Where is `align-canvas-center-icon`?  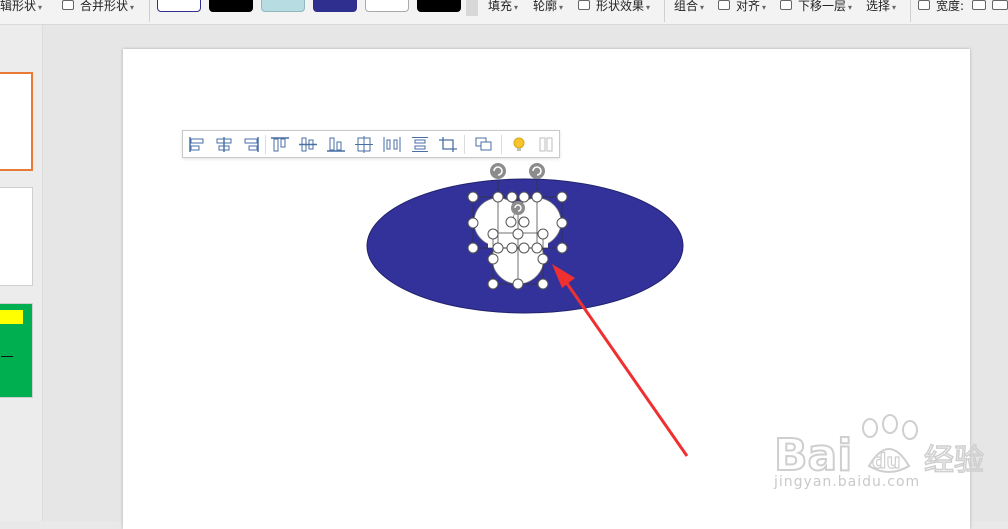
align-canvas-center-icon is located at coordinates (364, 144).